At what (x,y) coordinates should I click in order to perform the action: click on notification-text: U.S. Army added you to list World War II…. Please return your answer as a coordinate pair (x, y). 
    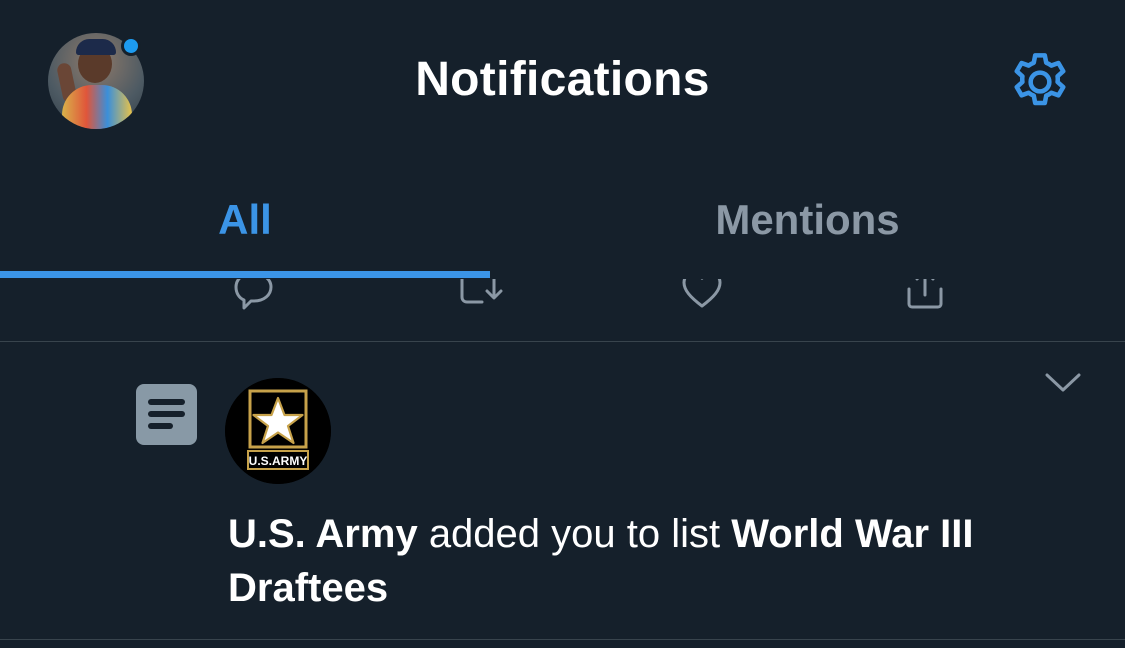
    Looking at the image, I should click on (663, 561).